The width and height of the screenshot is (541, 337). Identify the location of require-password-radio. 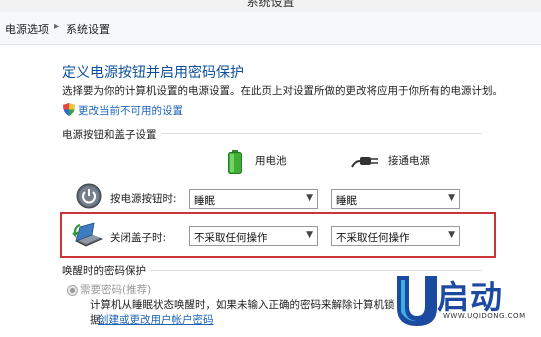
(72, 290).